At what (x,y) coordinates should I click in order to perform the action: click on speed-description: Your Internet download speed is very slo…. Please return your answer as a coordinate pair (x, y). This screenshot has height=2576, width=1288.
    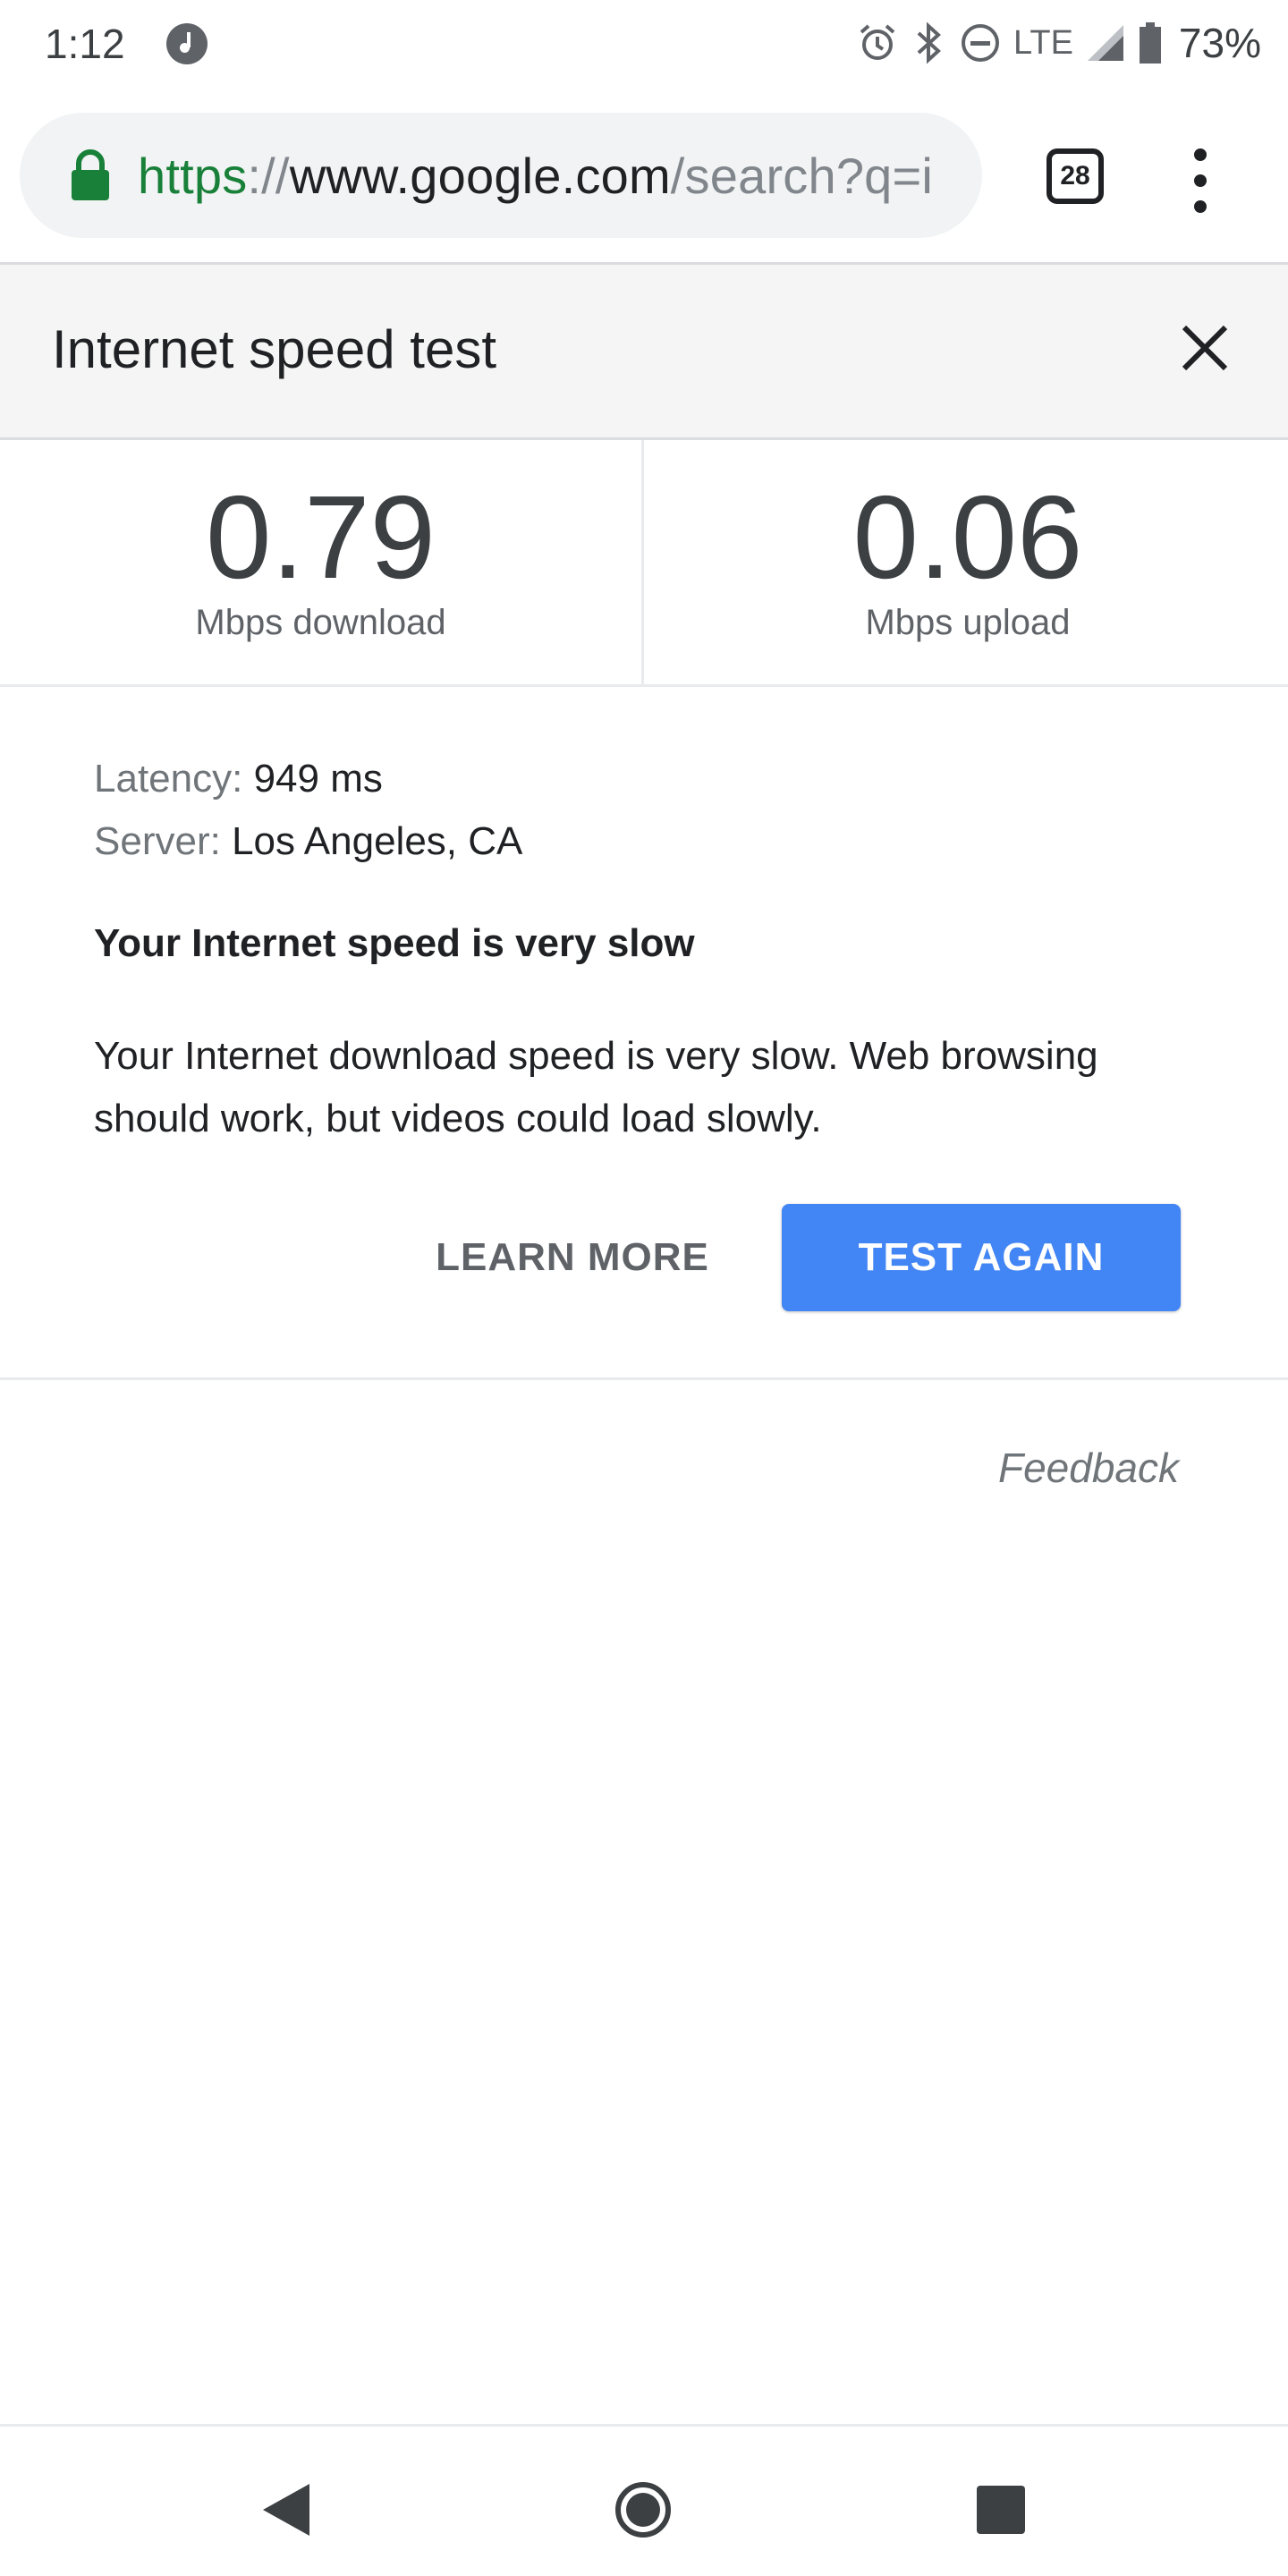
    Looking at the image, I should click on (596, 1087).